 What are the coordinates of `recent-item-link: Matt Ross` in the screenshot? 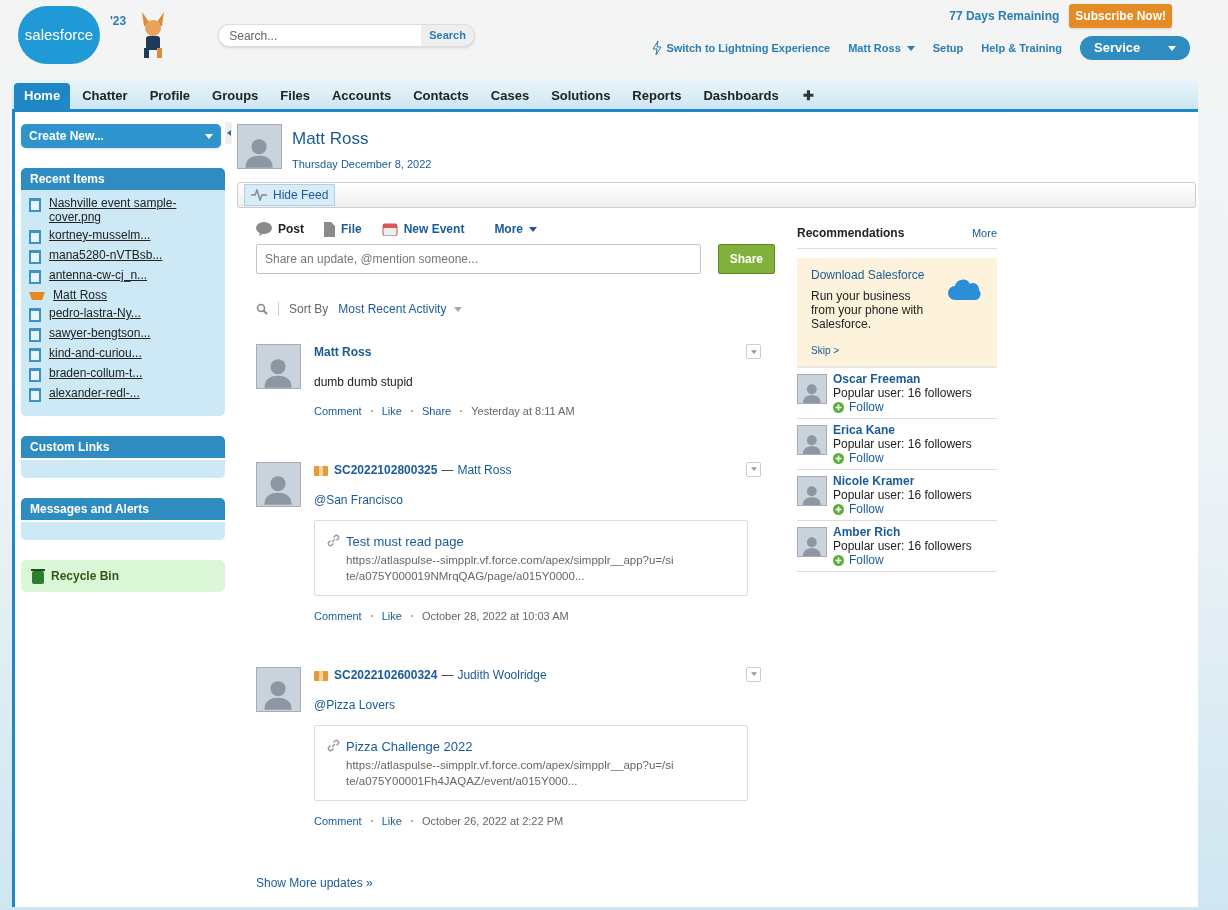 It's located at (123, 295).